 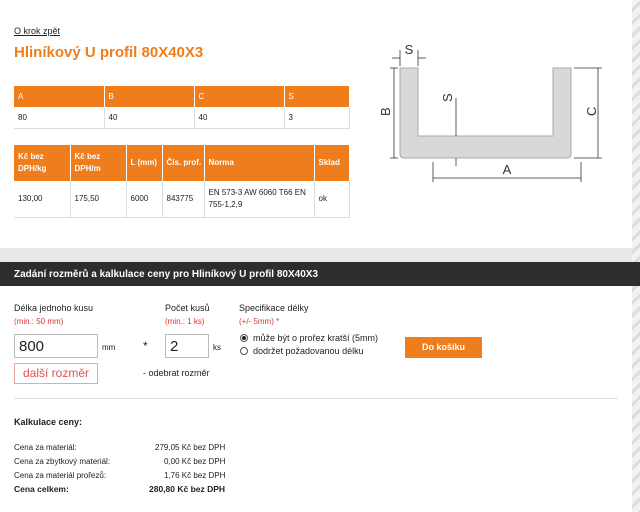 I want to click on price-value-length: 6000, so click(x=144, y=199).